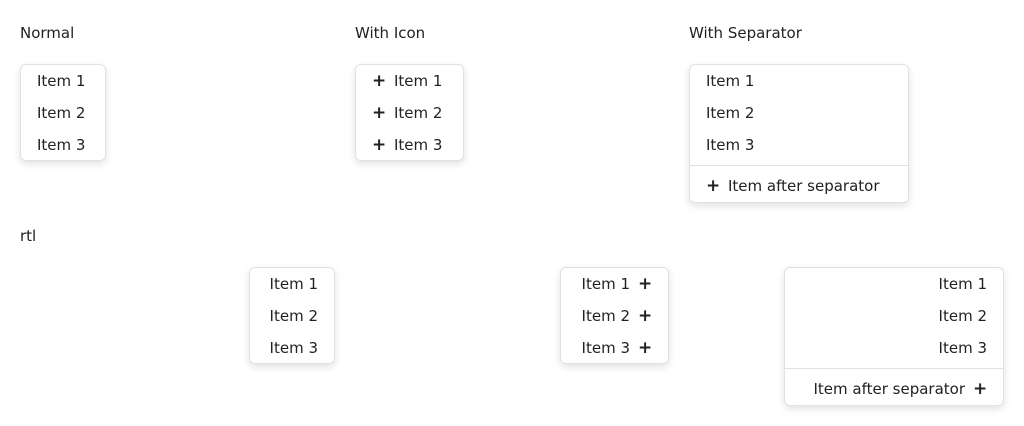  I want to click on section-title-normal: Normal, so click(47, 33).